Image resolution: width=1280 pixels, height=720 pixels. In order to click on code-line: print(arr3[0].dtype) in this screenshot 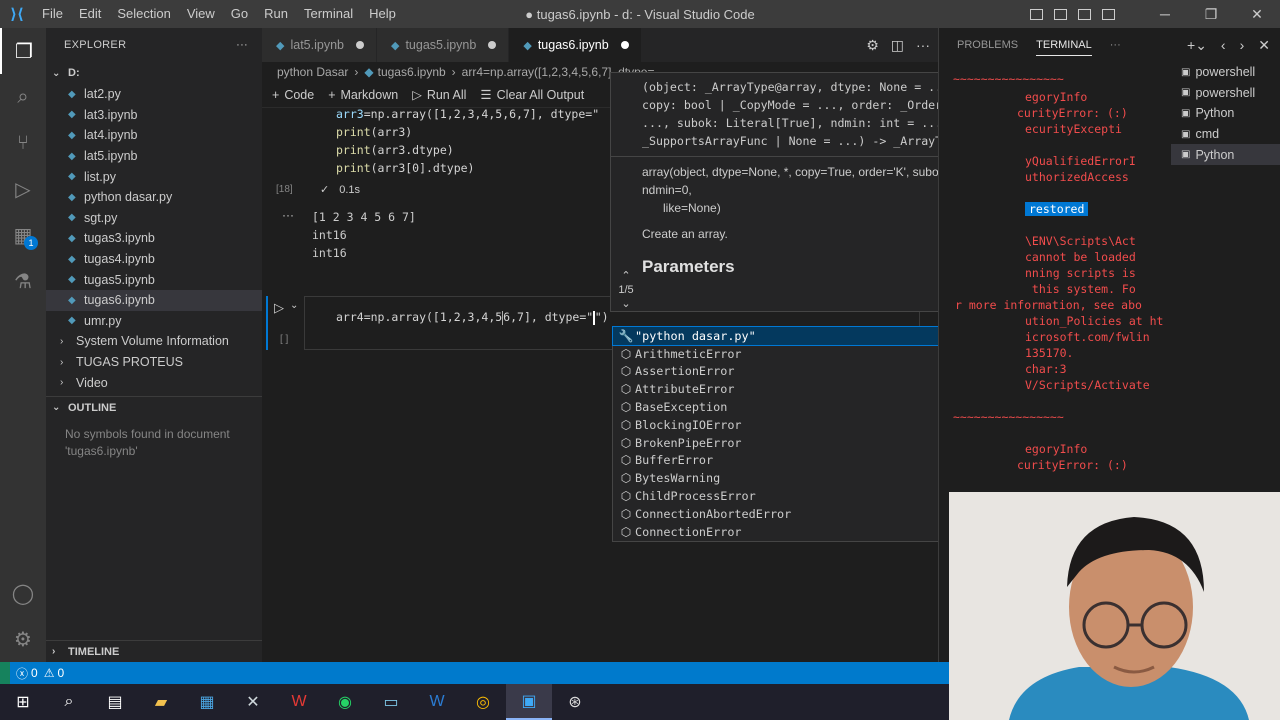, I will do `click(405, 168)`.